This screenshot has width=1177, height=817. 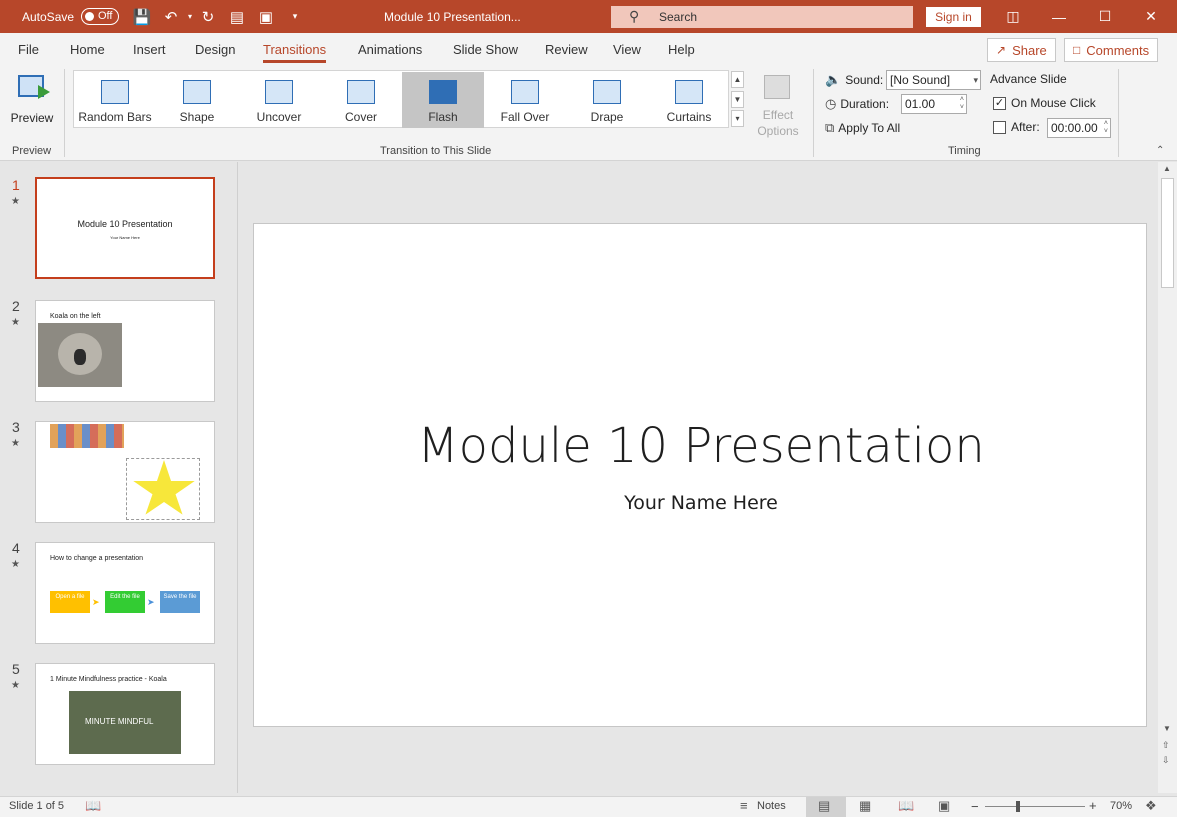 I want to click on undo-dropdown-icon: ▾, so click(x=190, y=16).